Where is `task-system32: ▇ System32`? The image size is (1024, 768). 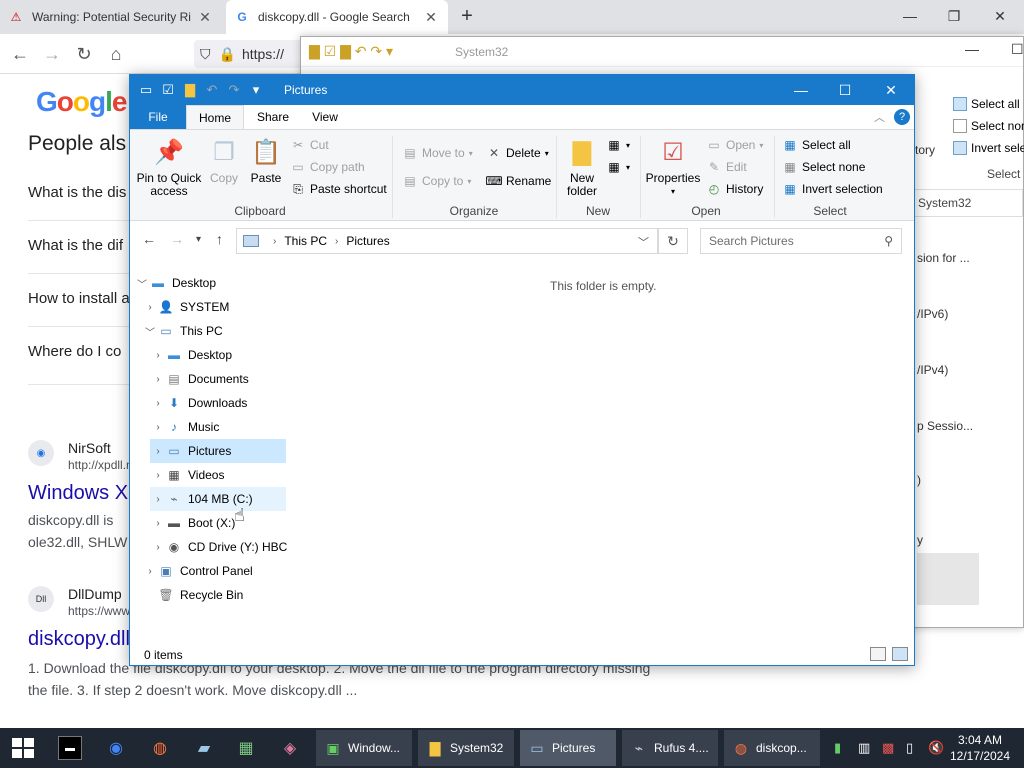 task-system32: ▇ System32 is located at coordinates (466, 748).